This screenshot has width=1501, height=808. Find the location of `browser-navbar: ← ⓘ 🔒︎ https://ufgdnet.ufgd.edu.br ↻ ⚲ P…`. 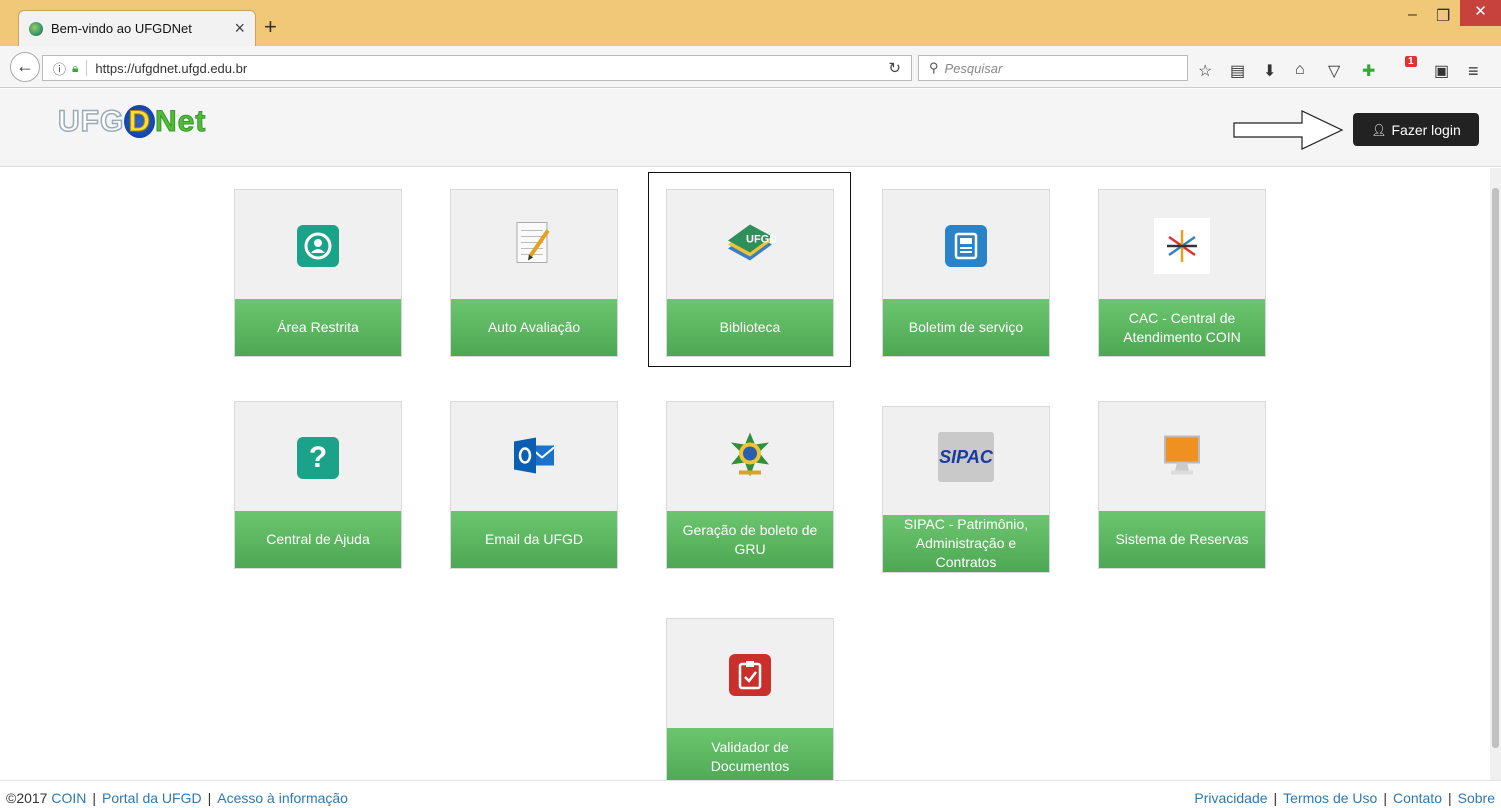

browser-navbar: ← ⓘ 🔒︎ https://ufgdnet.ufgd.edu.br ↻ ⚲ P… is located at coordinates (750, 67).